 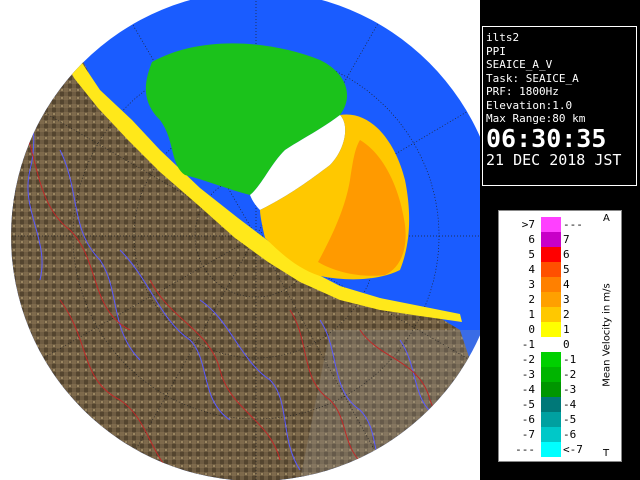 I want to click on legend-row: >7 ---, so click(x=553, y=224).